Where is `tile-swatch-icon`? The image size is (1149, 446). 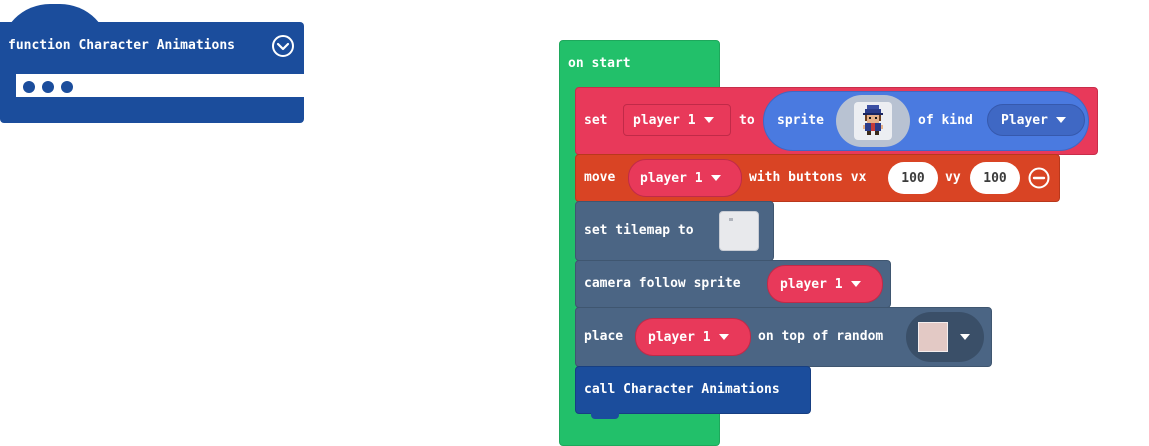 tile-swatch-icon is located at coordinates (933, 337).